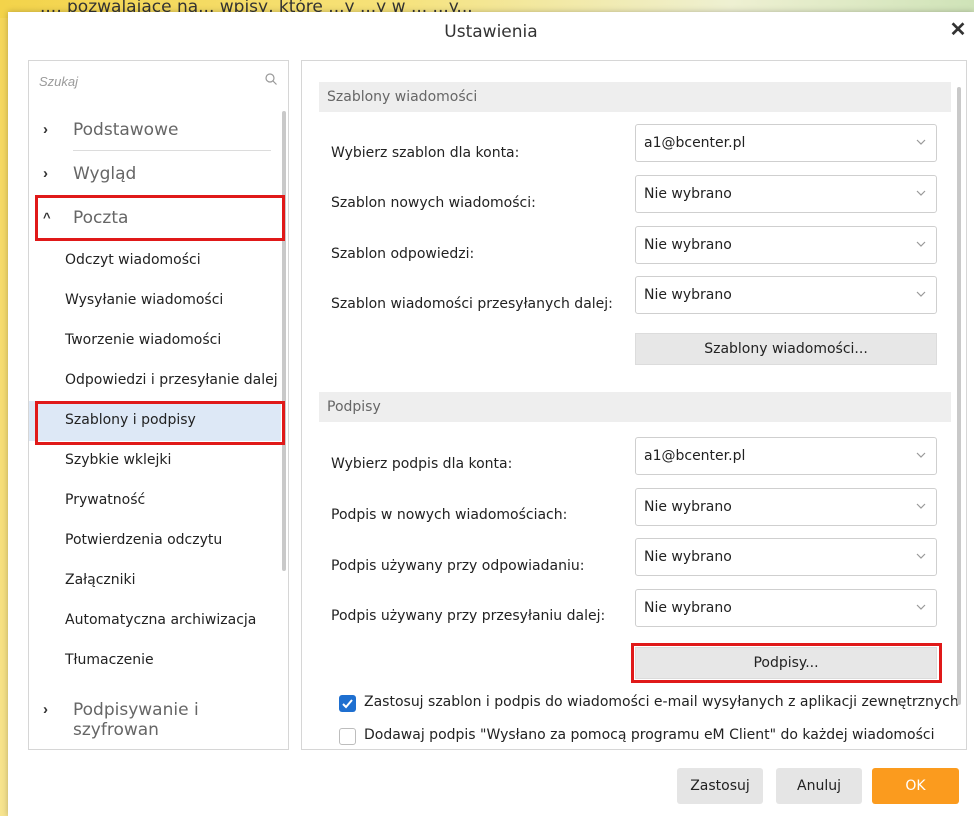  I want to click on signature-account-label: Wybierz podpis dla konta:, so click(422, 464).